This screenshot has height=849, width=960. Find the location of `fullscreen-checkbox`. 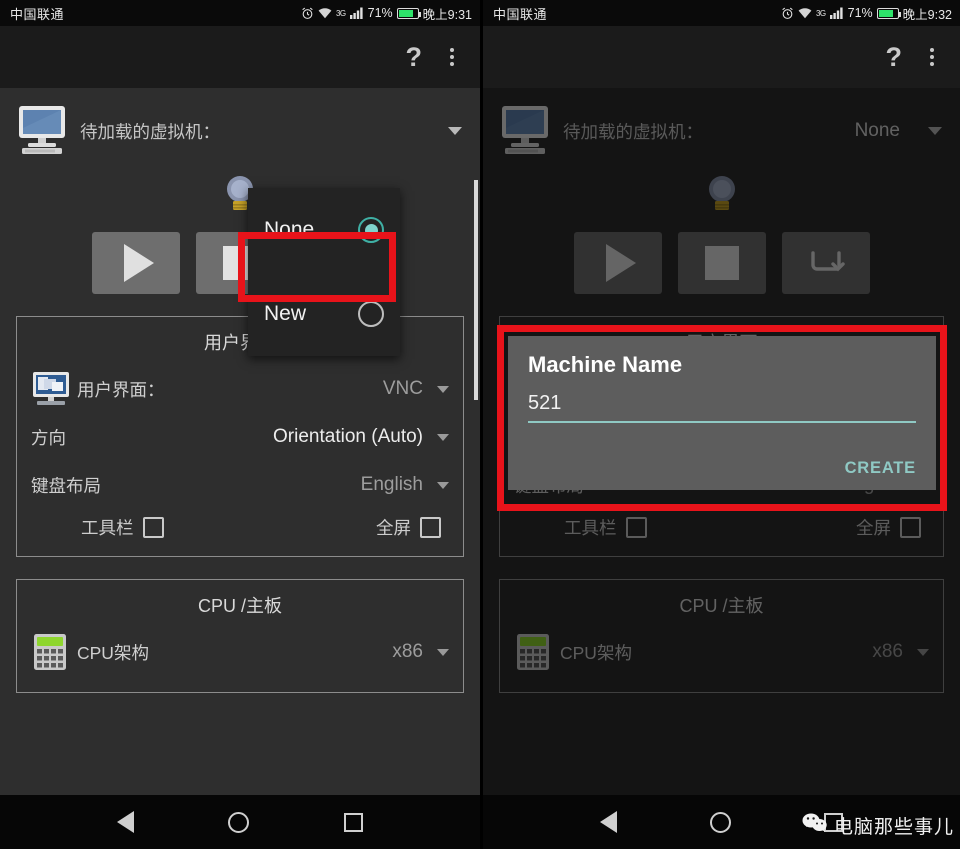

fullscreen-checkbox is located at coordinates (430, 527).